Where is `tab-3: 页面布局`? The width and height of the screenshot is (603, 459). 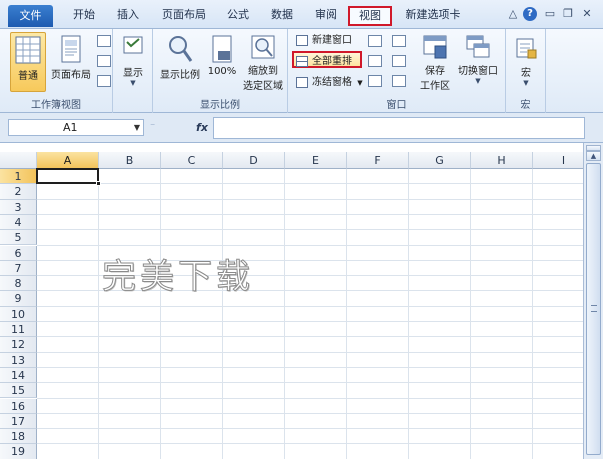 tab-3: 页面布局 is located at coordinates (184, 16).